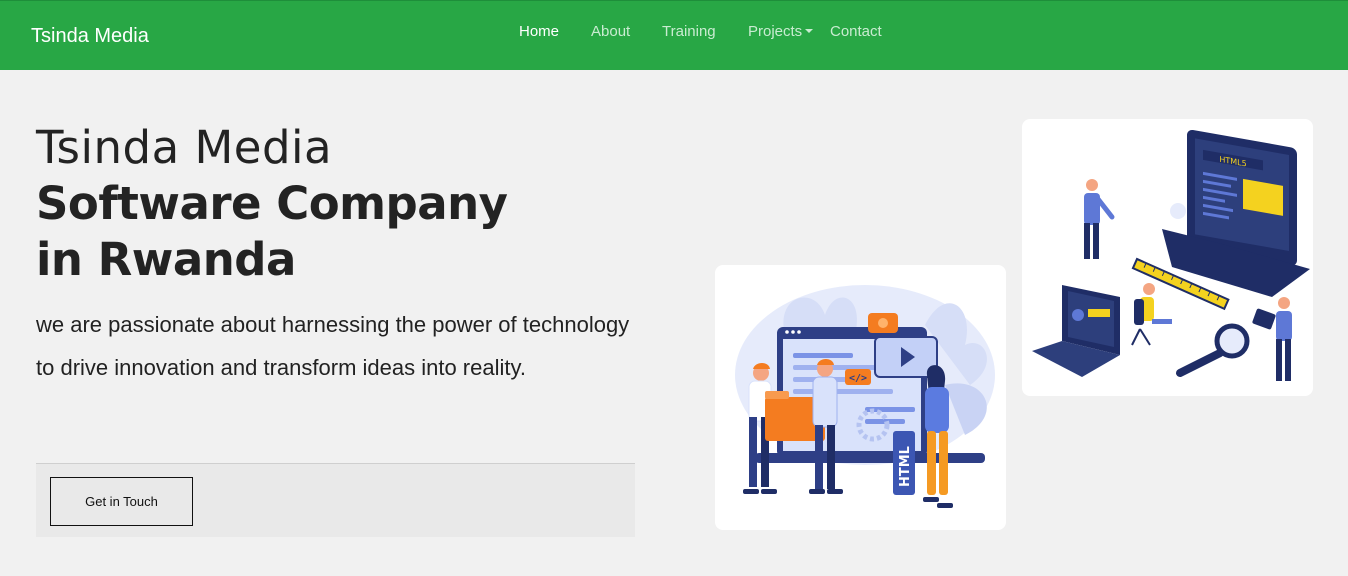  Describe the element at coordinates (166, 259) in the screenshot. I see `hero-title-line3: in Rwanda` at that location.